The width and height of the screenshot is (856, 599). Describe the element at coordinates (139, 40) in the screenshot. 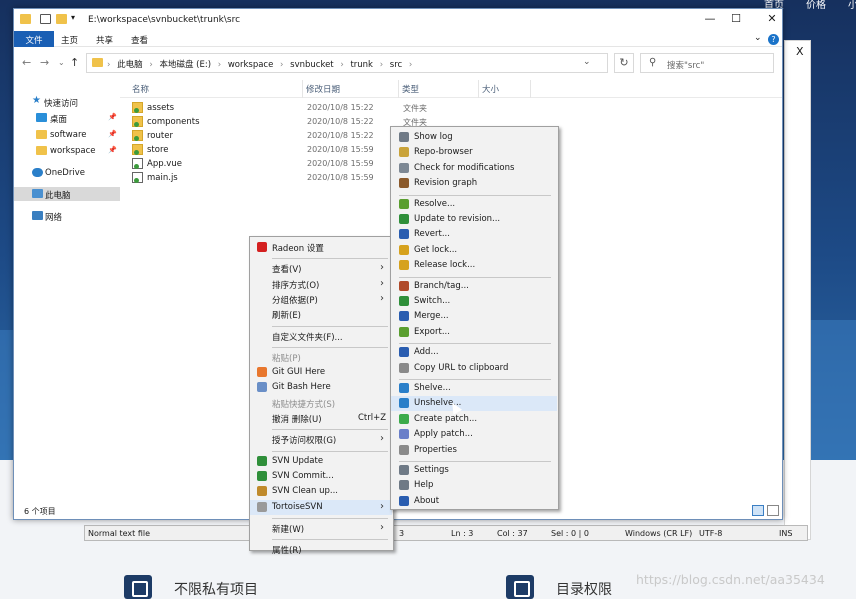

I see `tab-view: 查看` at that location.